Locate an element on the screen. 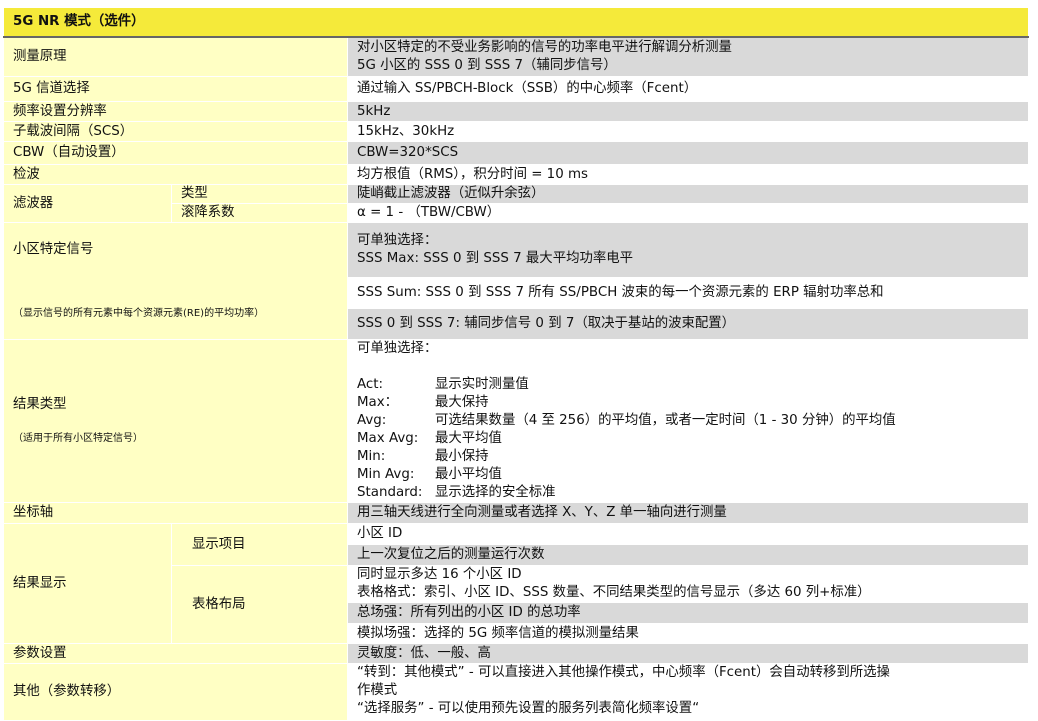 This screenshot has height=721, width=1038. label-filter: 滤波器 is located at coordinates (87, 203).